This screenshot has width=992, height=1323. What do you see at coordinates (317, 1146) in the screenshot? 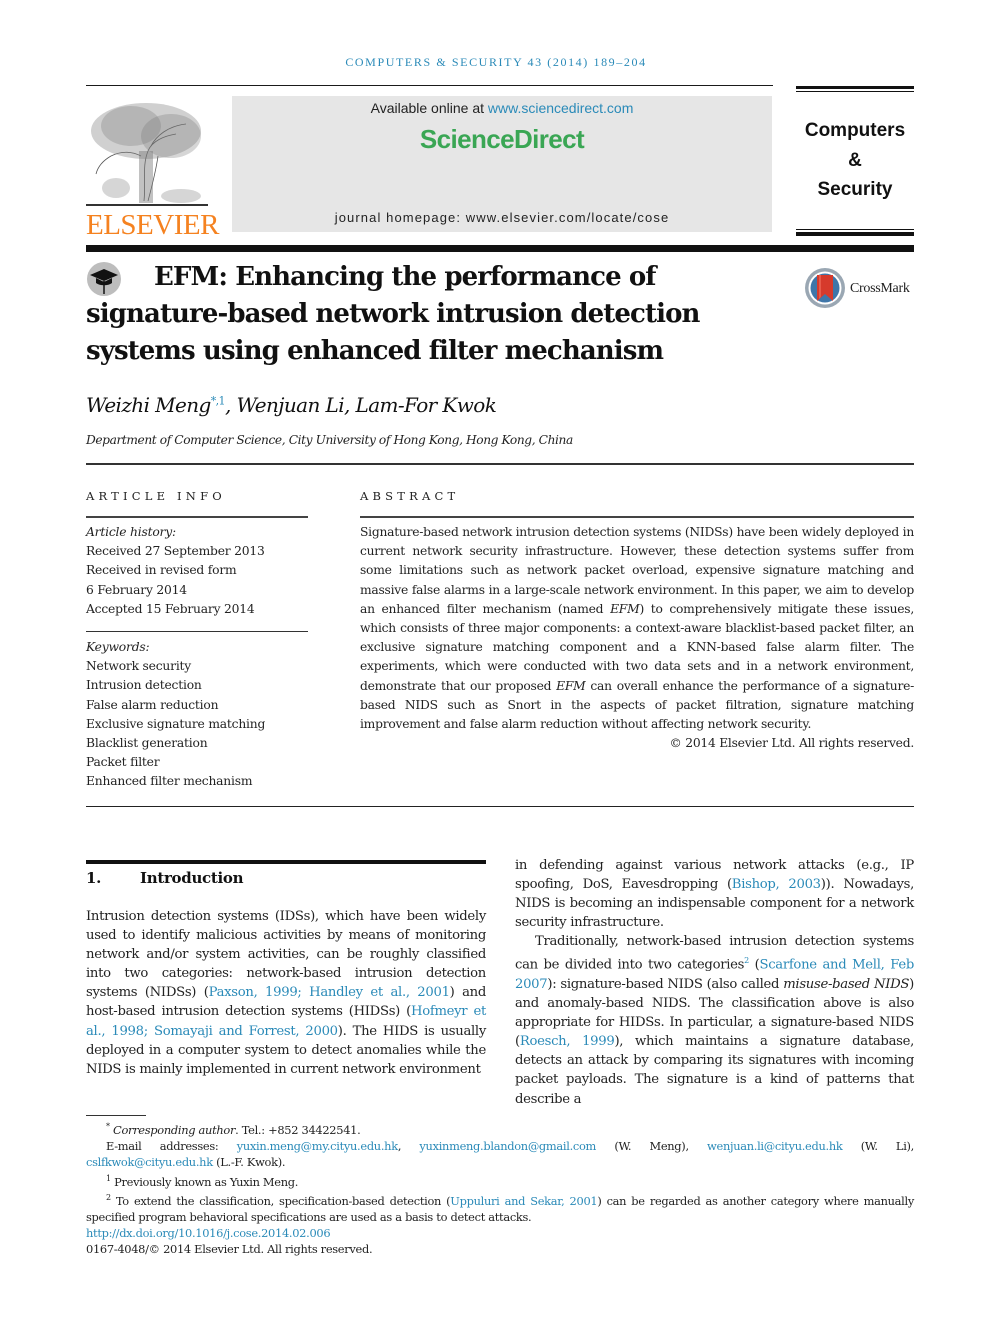
I see `email-link: yuxin.meng@my.cityu.edu.hk` at bounding box center [317, 1146].